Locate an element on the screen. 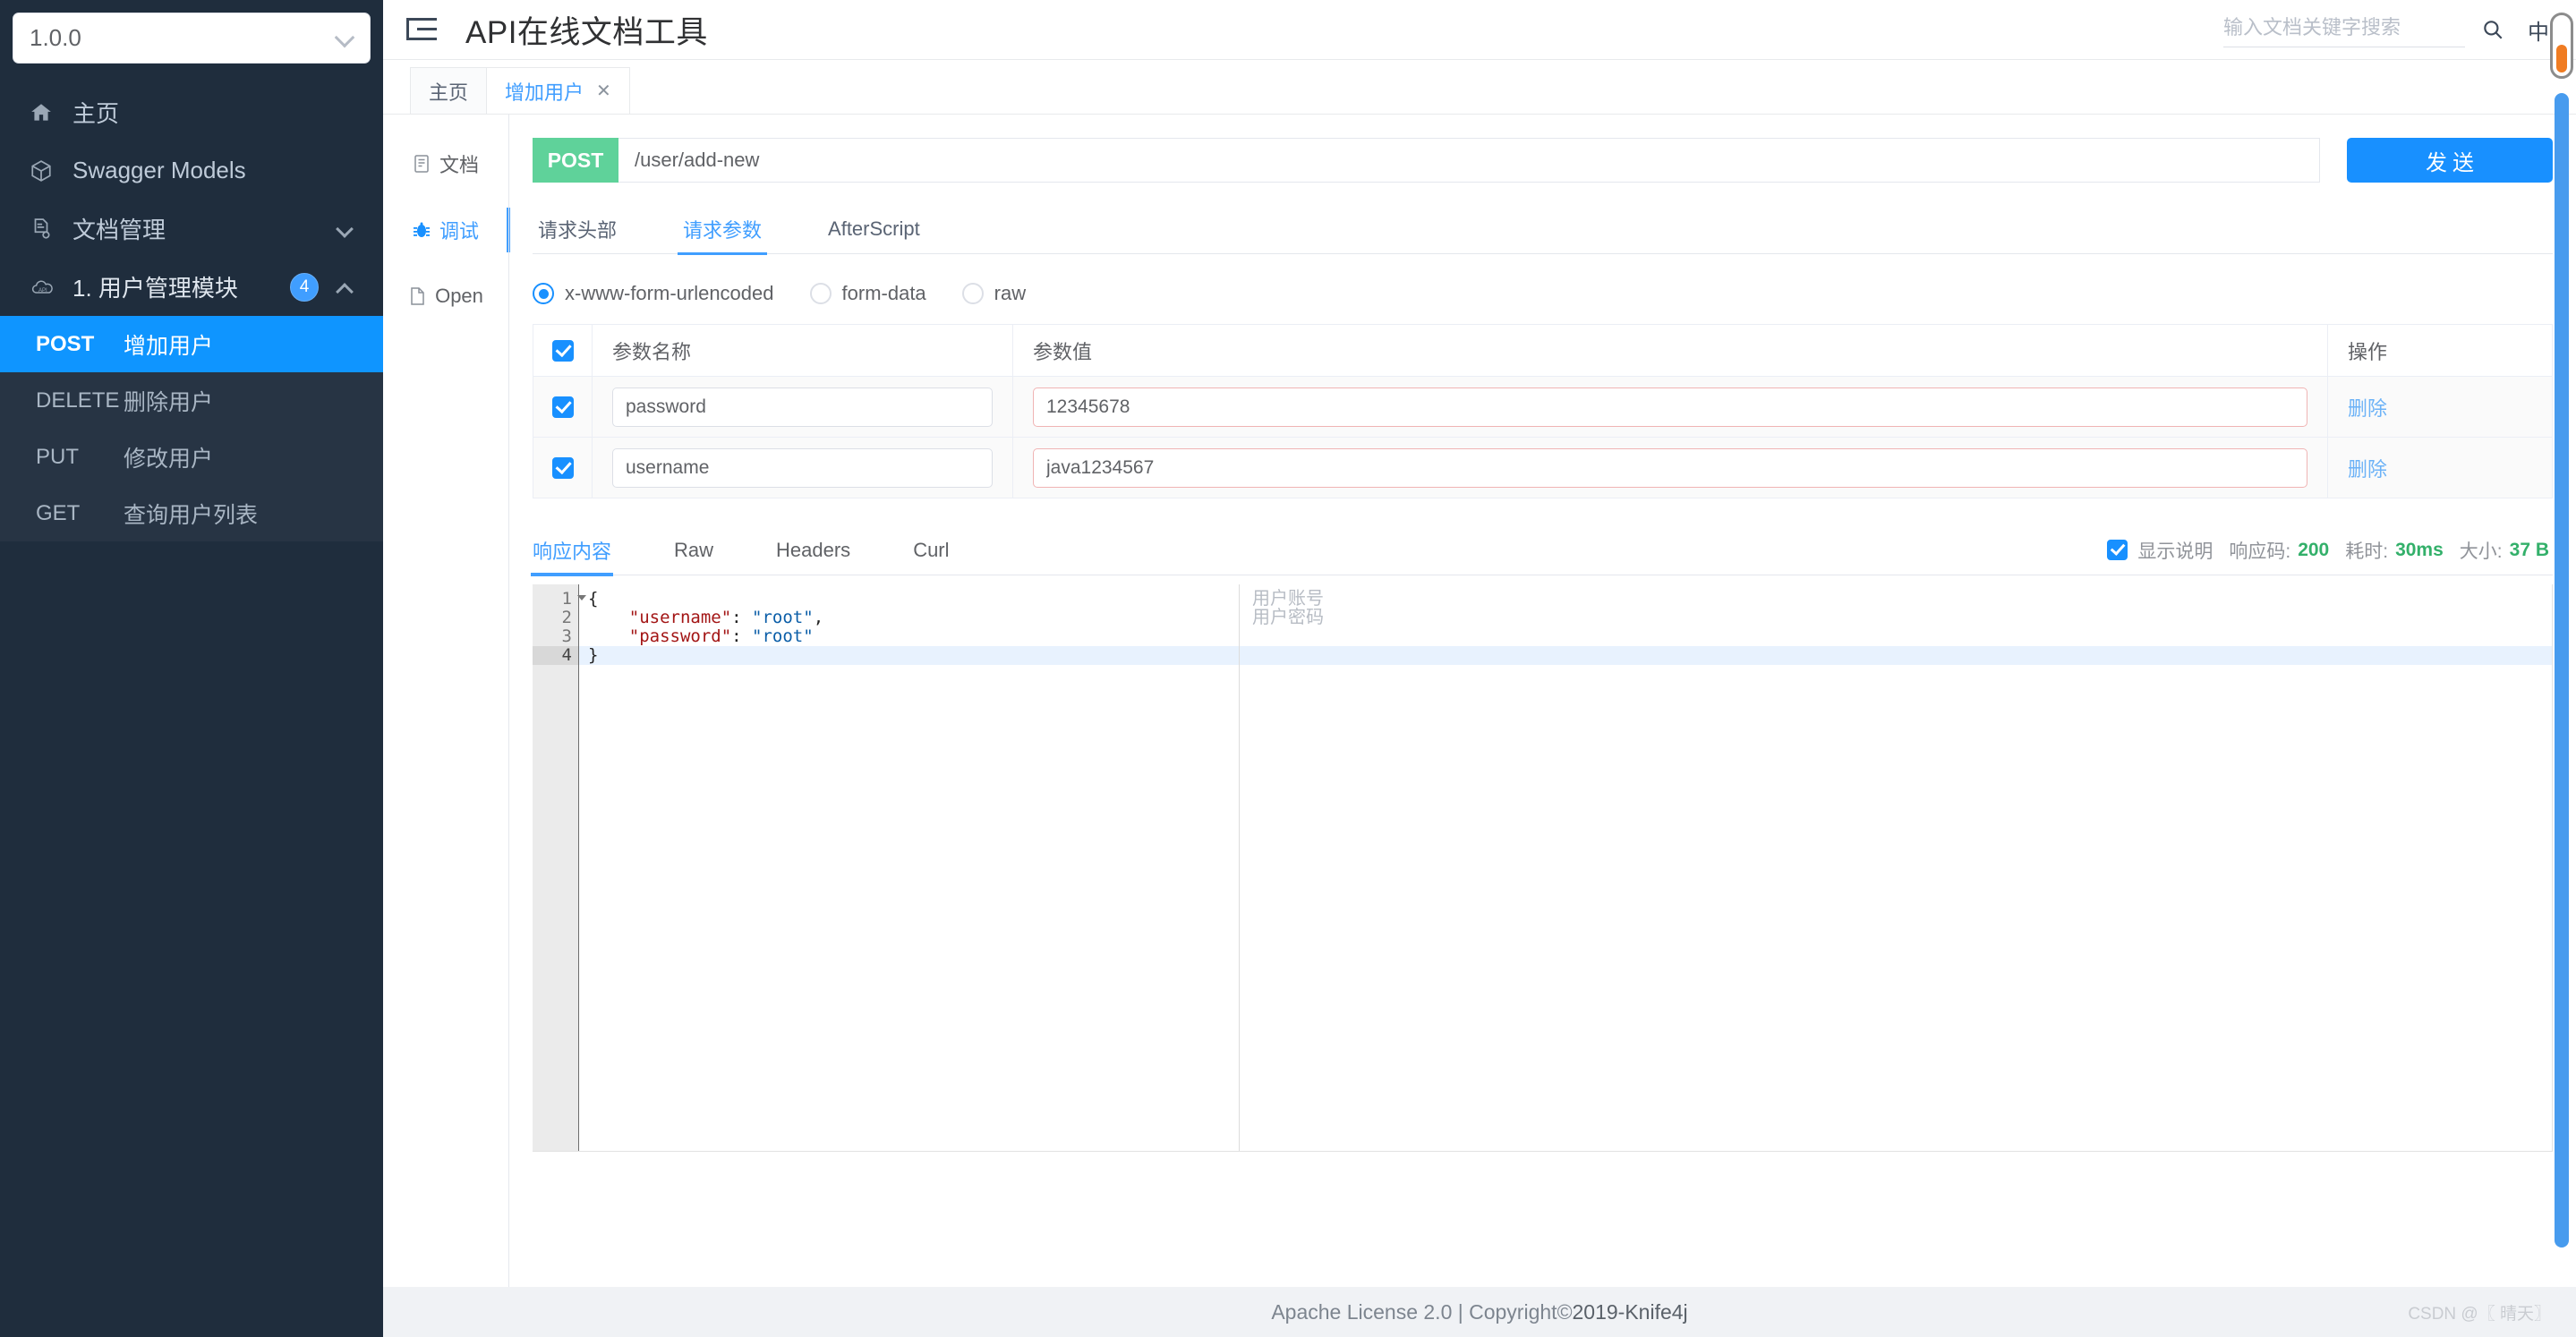 The height and width of the screenshot is (1337, 2576). header-label-op: 操作 is located at coordinates (2368, 352).